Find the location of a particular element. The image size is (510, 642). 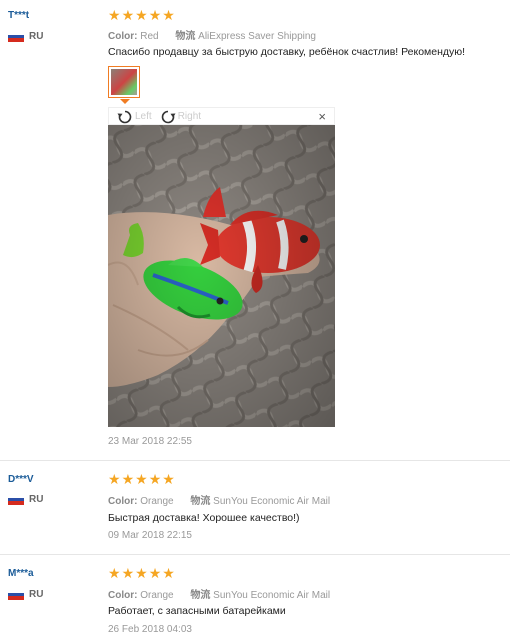

reviewer-name: T***t is located at coordinates (18, 15).